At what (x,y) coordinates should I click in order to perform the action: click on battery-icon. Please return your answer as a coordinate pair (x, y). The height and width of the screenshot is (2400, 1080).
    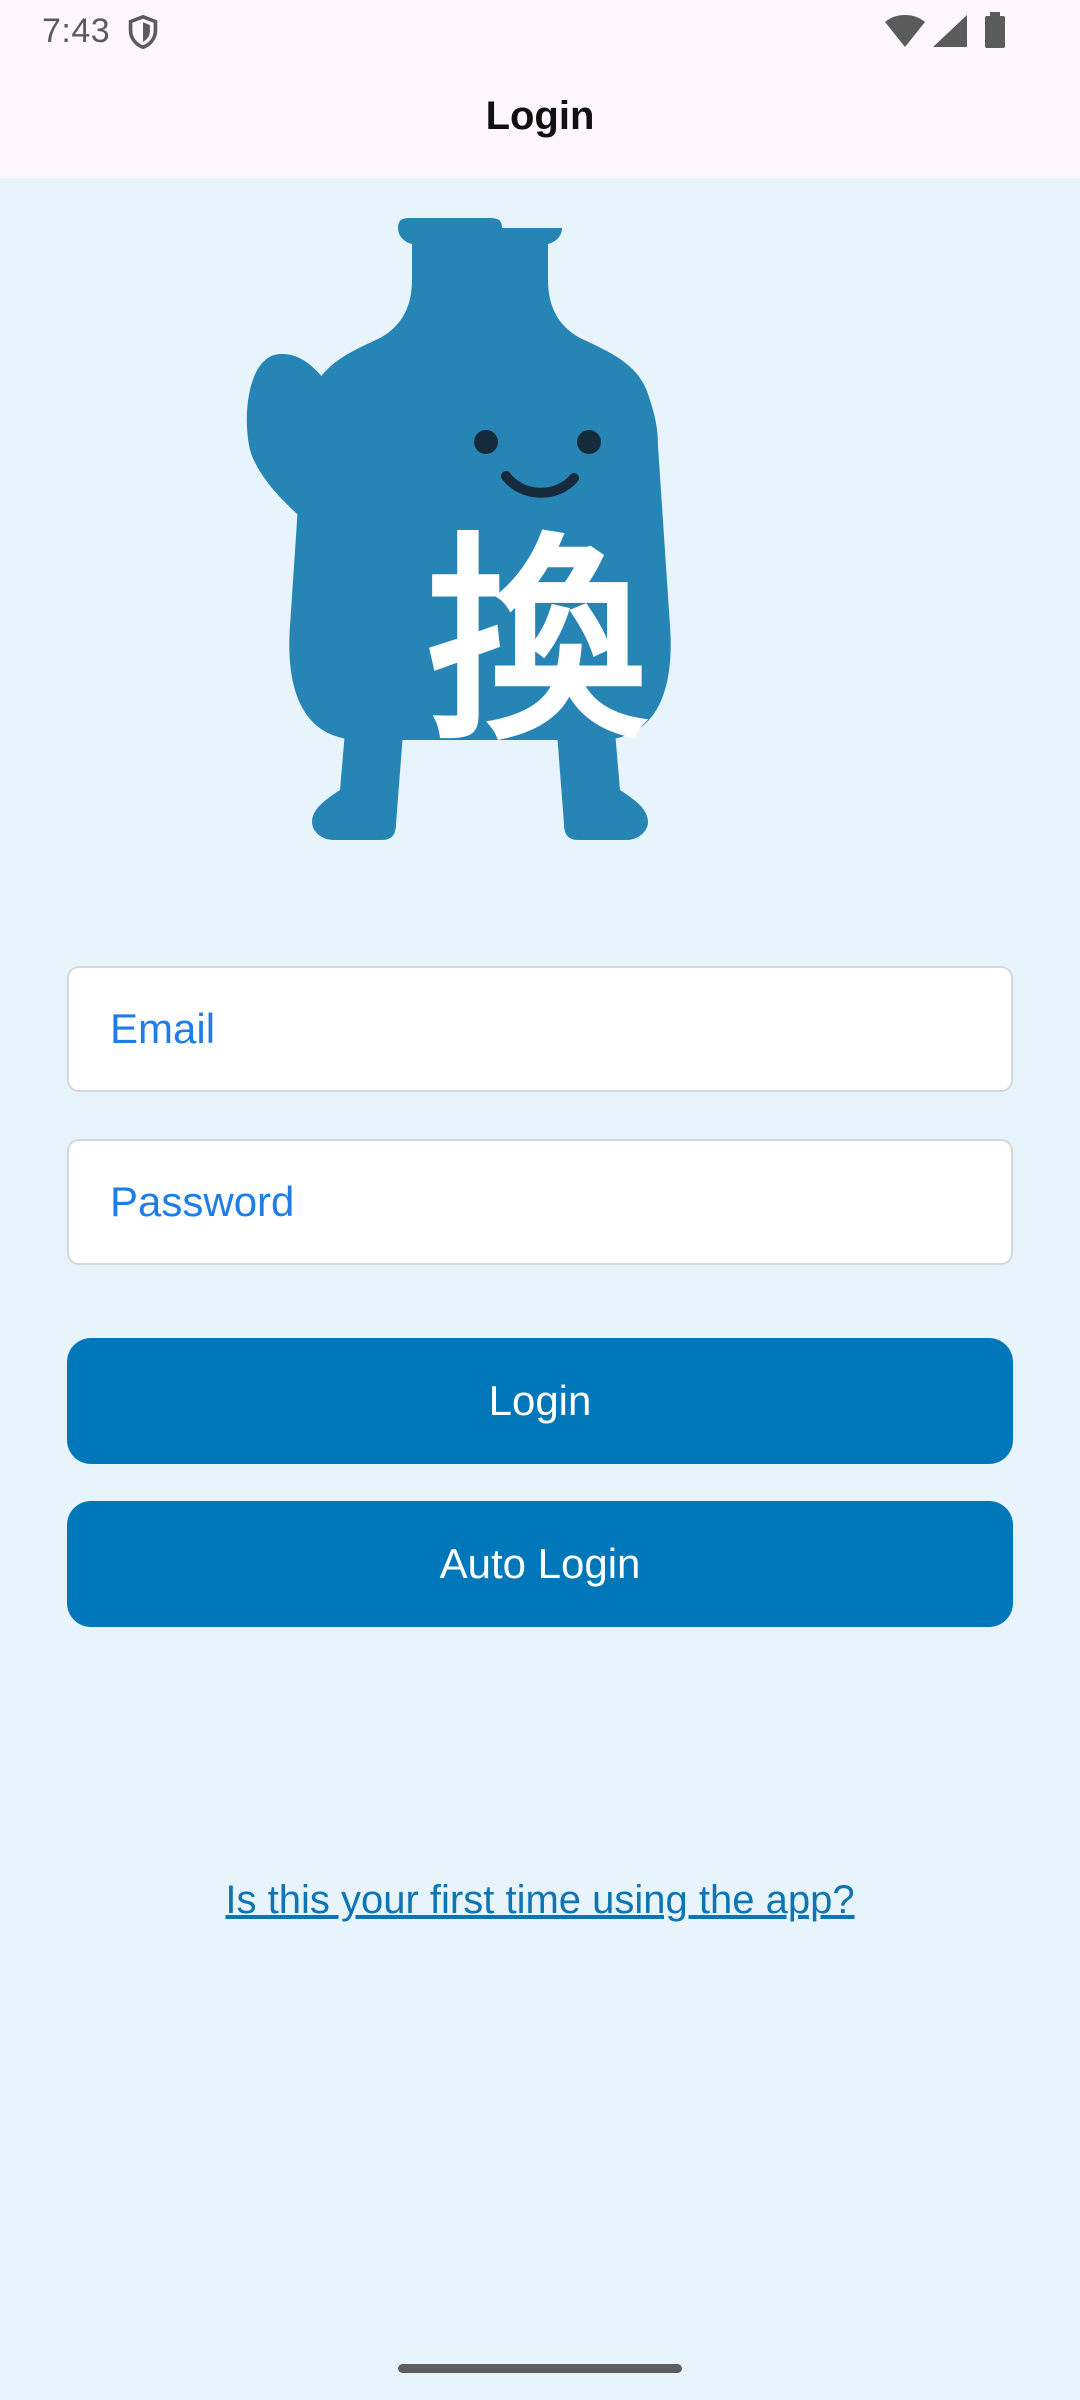
    Looking at the image, I should click on (995, 30).